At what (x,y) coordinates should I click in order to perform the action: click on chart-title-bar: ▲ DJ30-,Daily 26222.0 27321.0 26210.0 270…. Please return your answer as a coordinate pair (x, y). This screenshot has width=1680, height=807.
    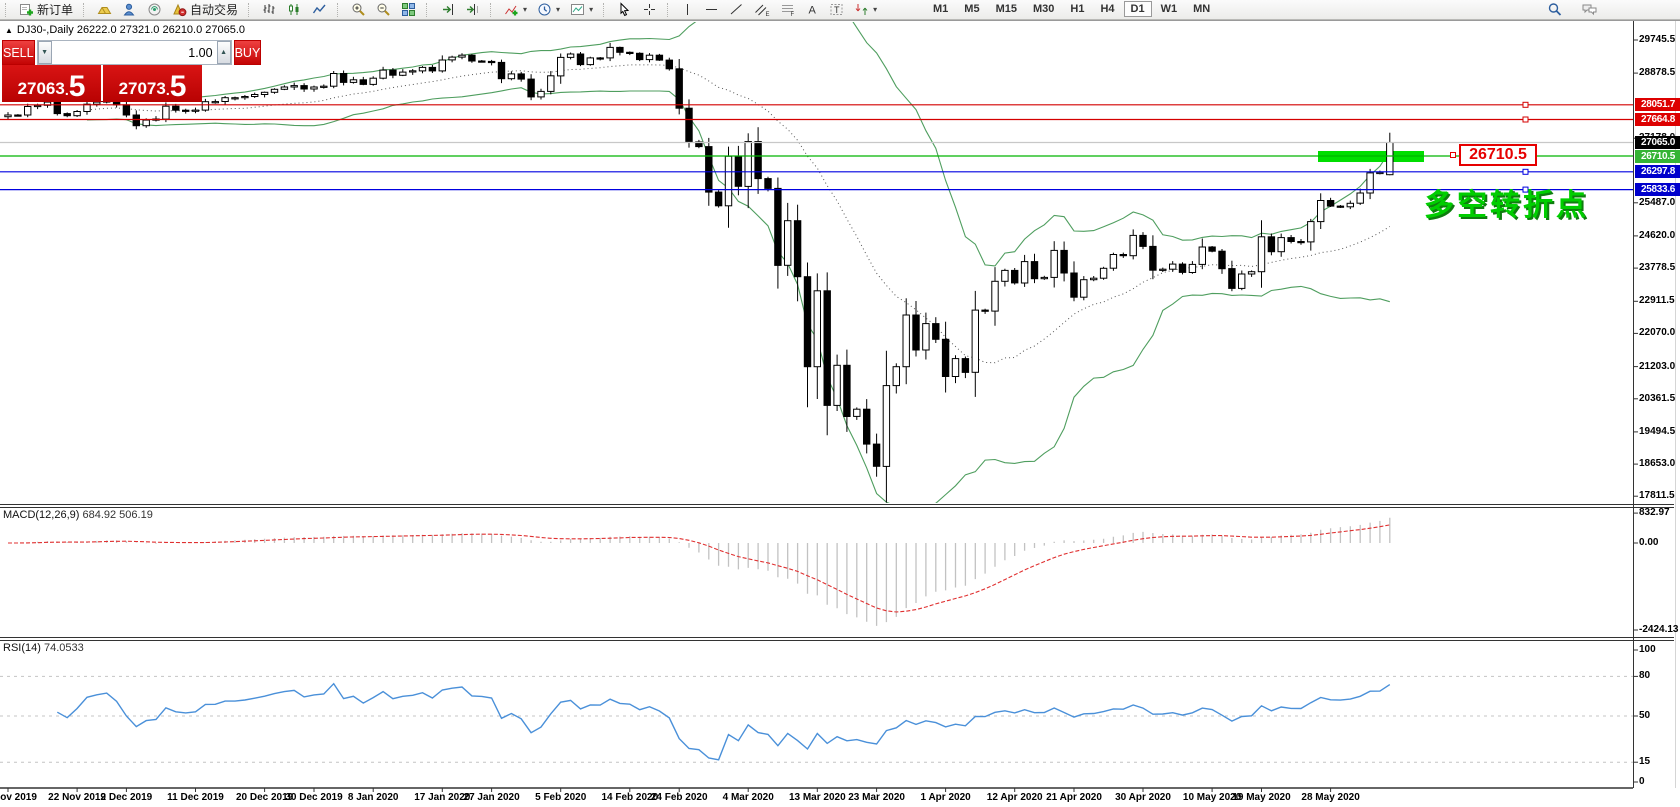
    Looking at the image, I should click on (125, 30).